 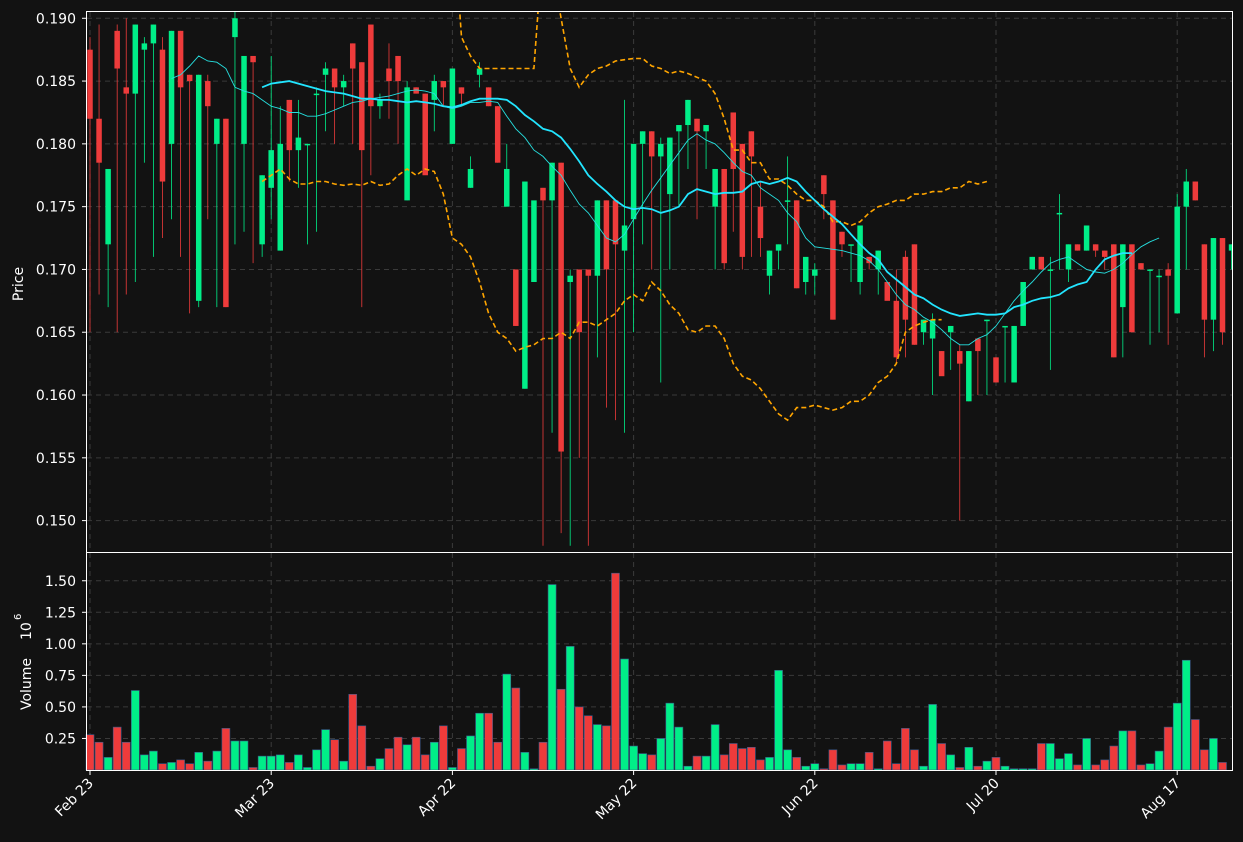 What do you see at coordinates (56, 208) in the screenshot?
I see `price-tick-label: 0.175` at bounding box center [56, 208].